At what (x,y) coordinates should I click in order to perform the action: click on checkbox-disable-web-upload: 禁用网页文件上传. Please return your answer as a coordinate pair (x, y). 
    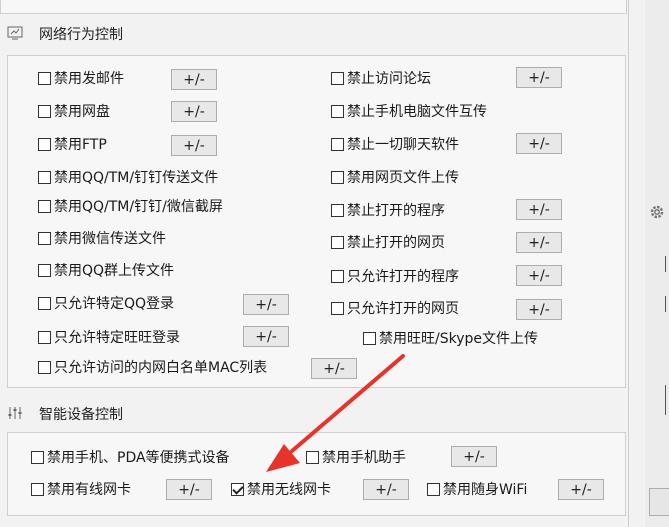
    Looking at the image, I should click on (395, 177).